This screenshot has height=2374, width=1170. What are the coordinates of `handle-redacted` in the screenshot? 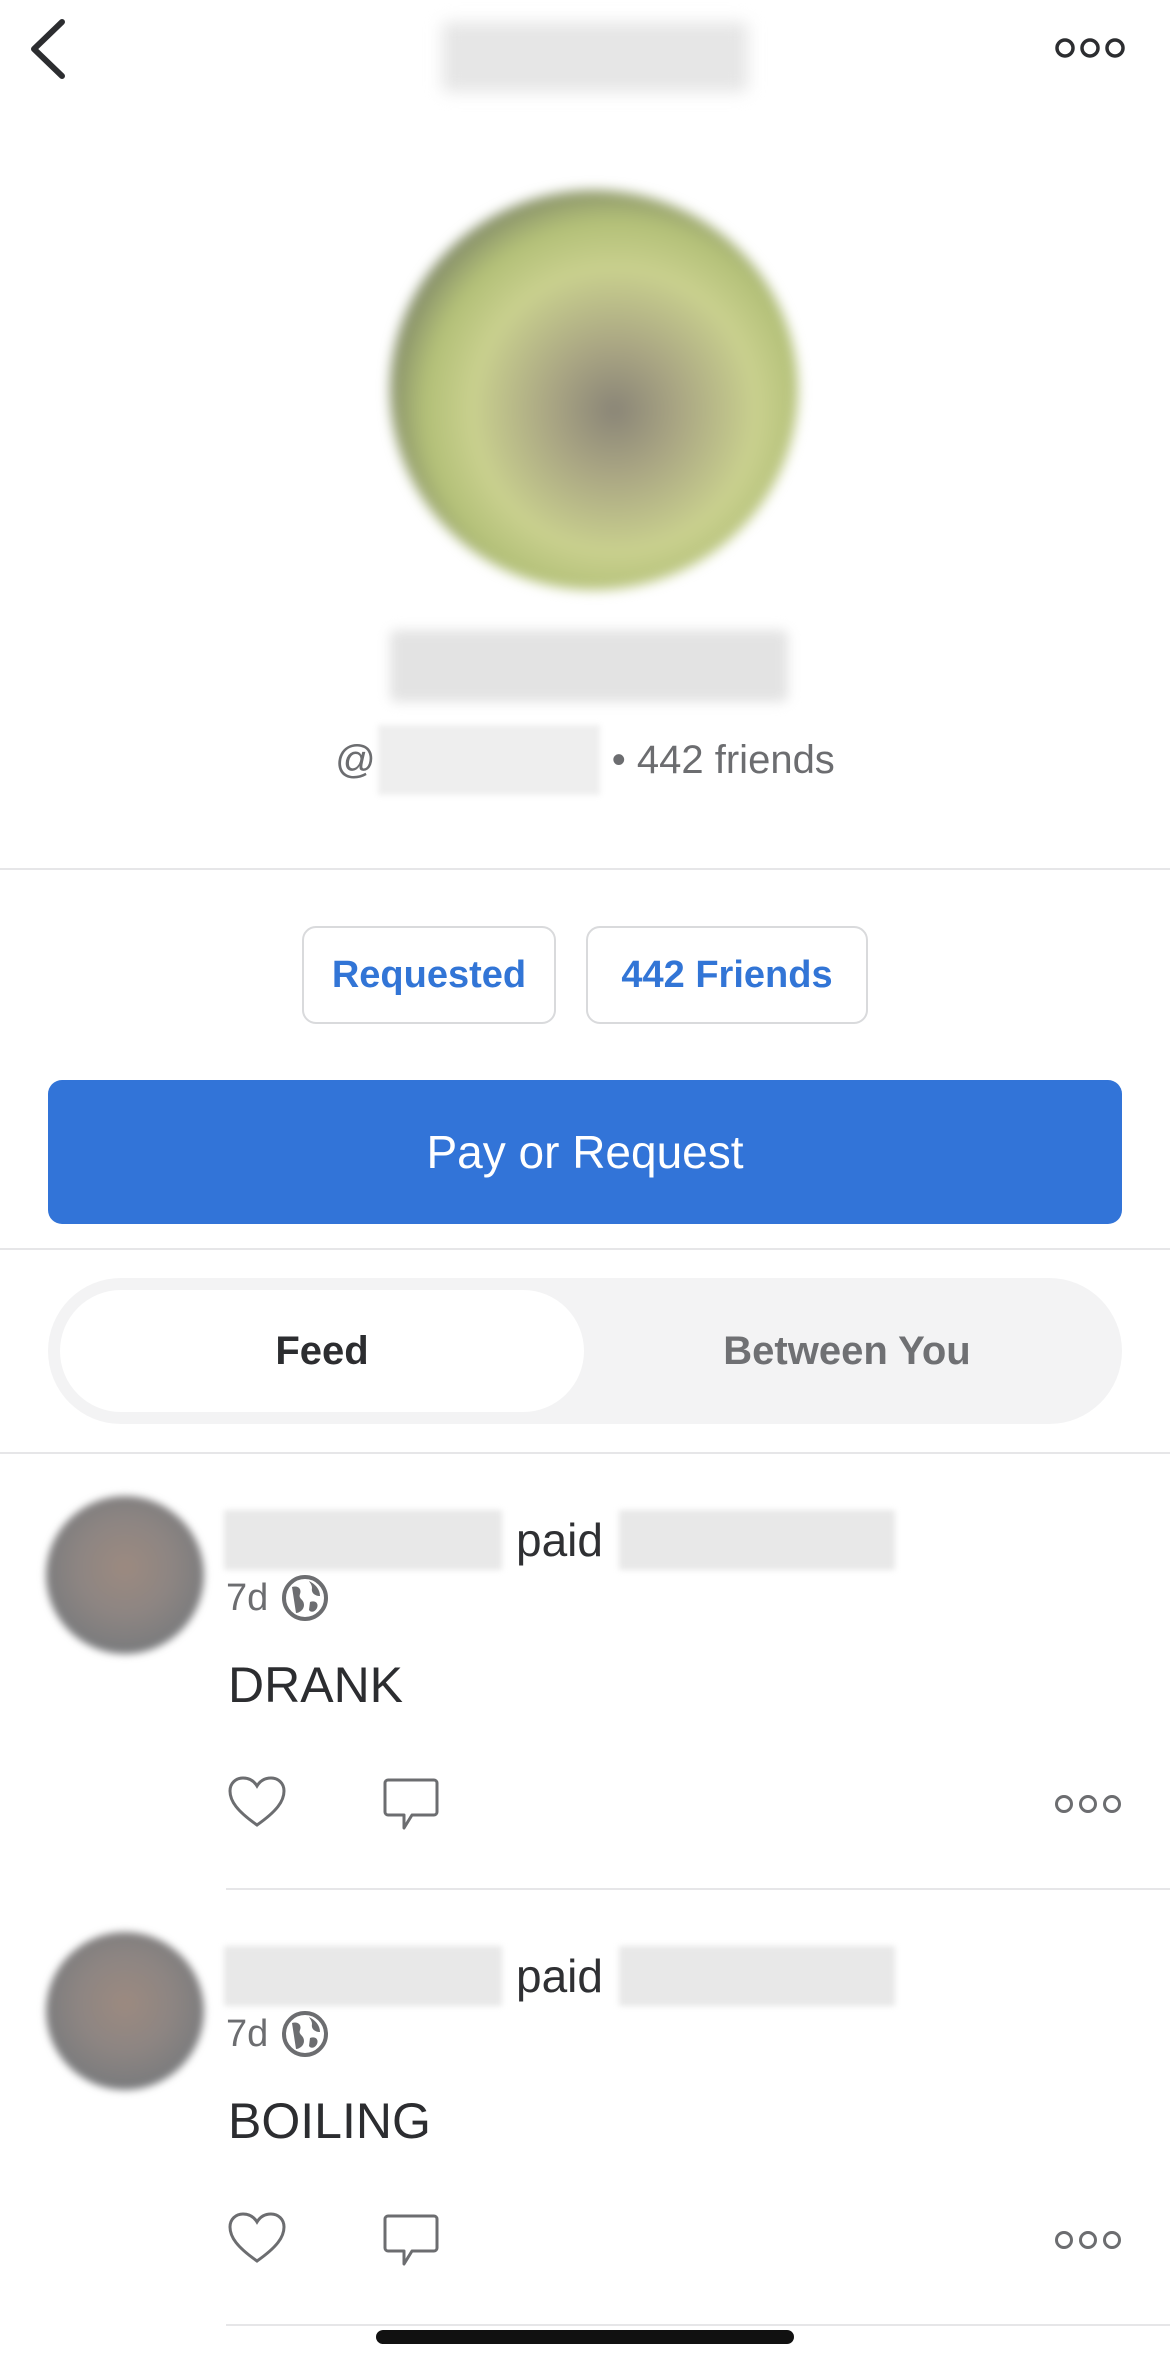 It's located at (488, 760).